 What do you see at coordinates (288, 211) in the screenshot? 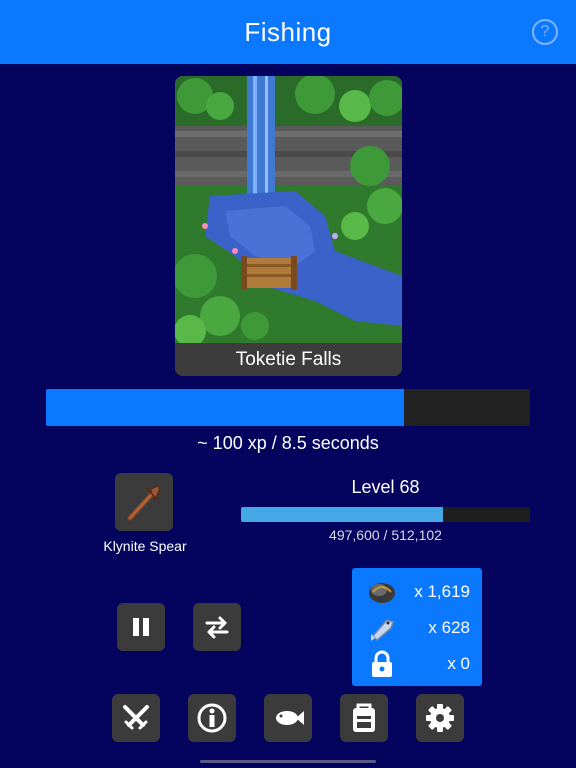
I see `location-scene-image` at bounding box center [288, 211].